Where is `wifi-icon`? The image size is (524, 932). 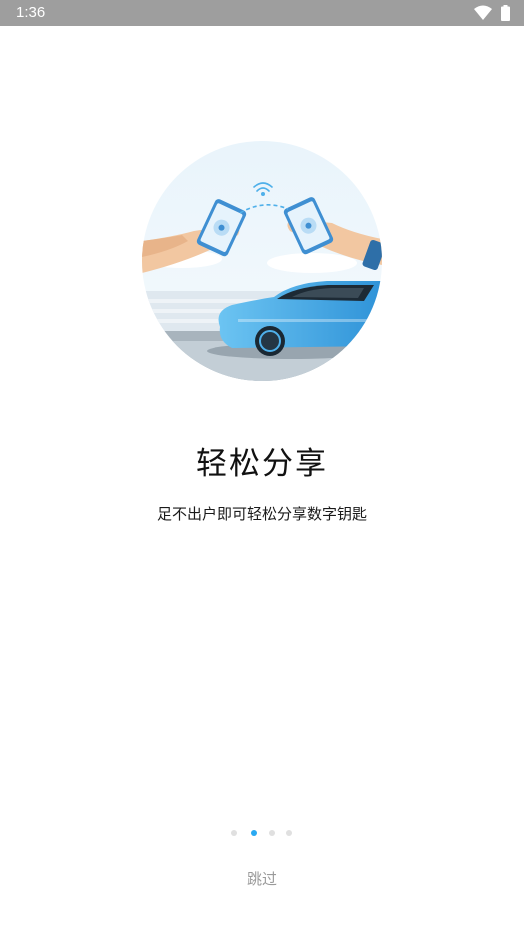 wifi-icon is located at coordinates (483, 12).